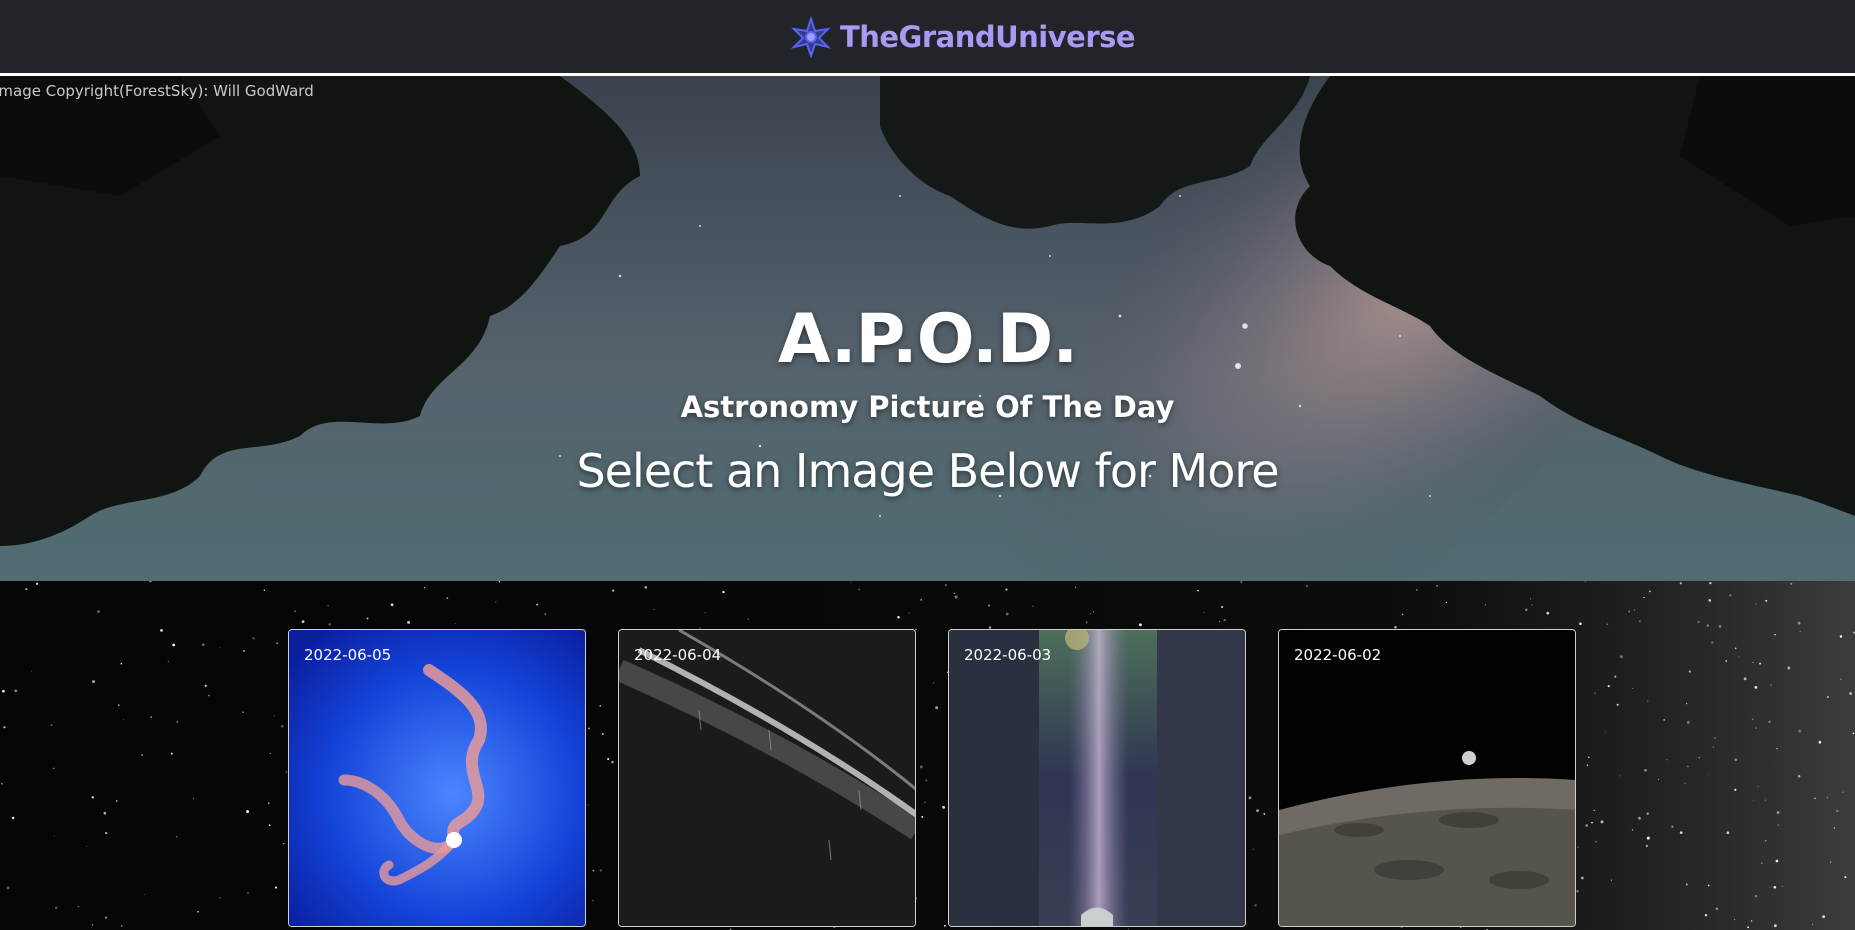 The width and height of the screenshot is (1855, 930). What do you see at coordinates (1427, 778) in the screenshot?
I see `apod-card-2022-06-02: 2022-06-02` at bounding box center [1427, 778].